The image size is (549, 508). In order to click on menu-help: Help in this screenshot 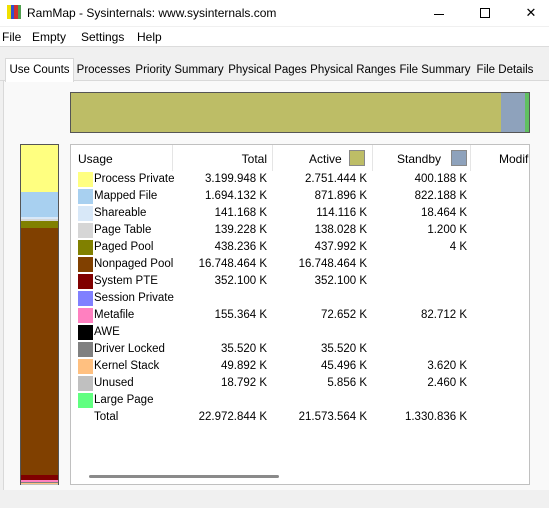, I will do `click(149, 37)`.